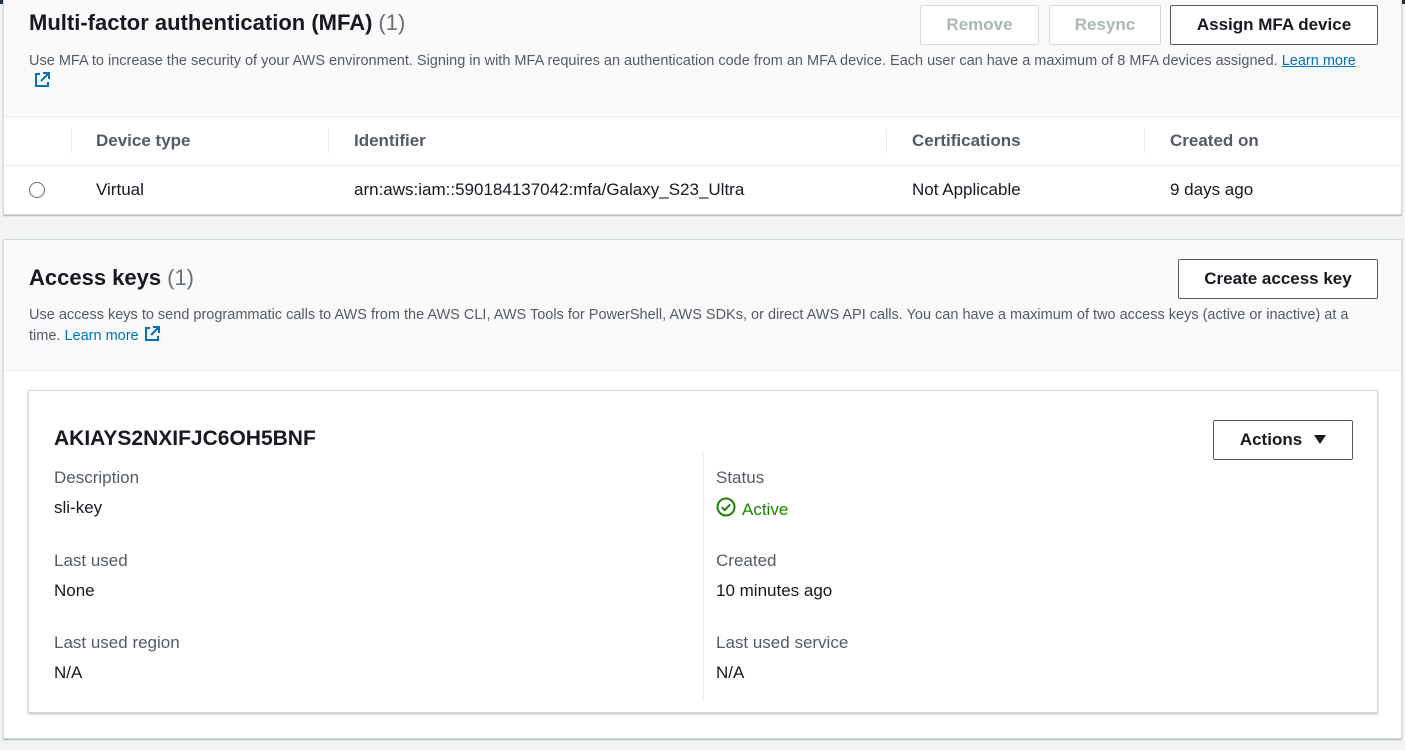 The image size is (1405, 750). Describe the element at coordinates (181, 277) in the screenshot. I see `access-keys-count: (1)` at that location.